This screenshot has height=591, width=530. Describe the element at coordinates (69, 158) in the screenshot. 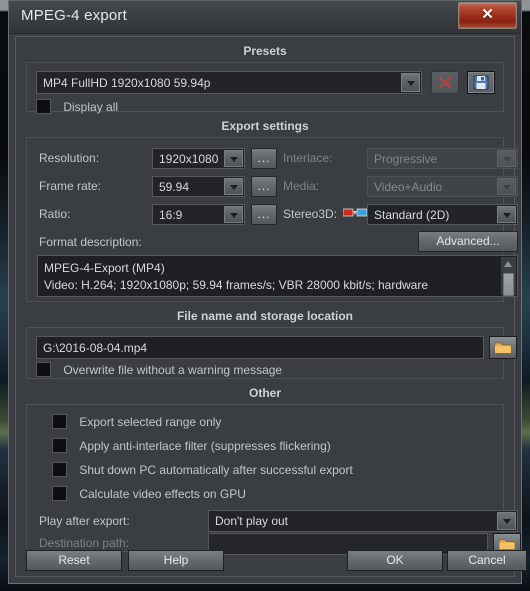

I see `resolution-label: Resolution:` at that location.